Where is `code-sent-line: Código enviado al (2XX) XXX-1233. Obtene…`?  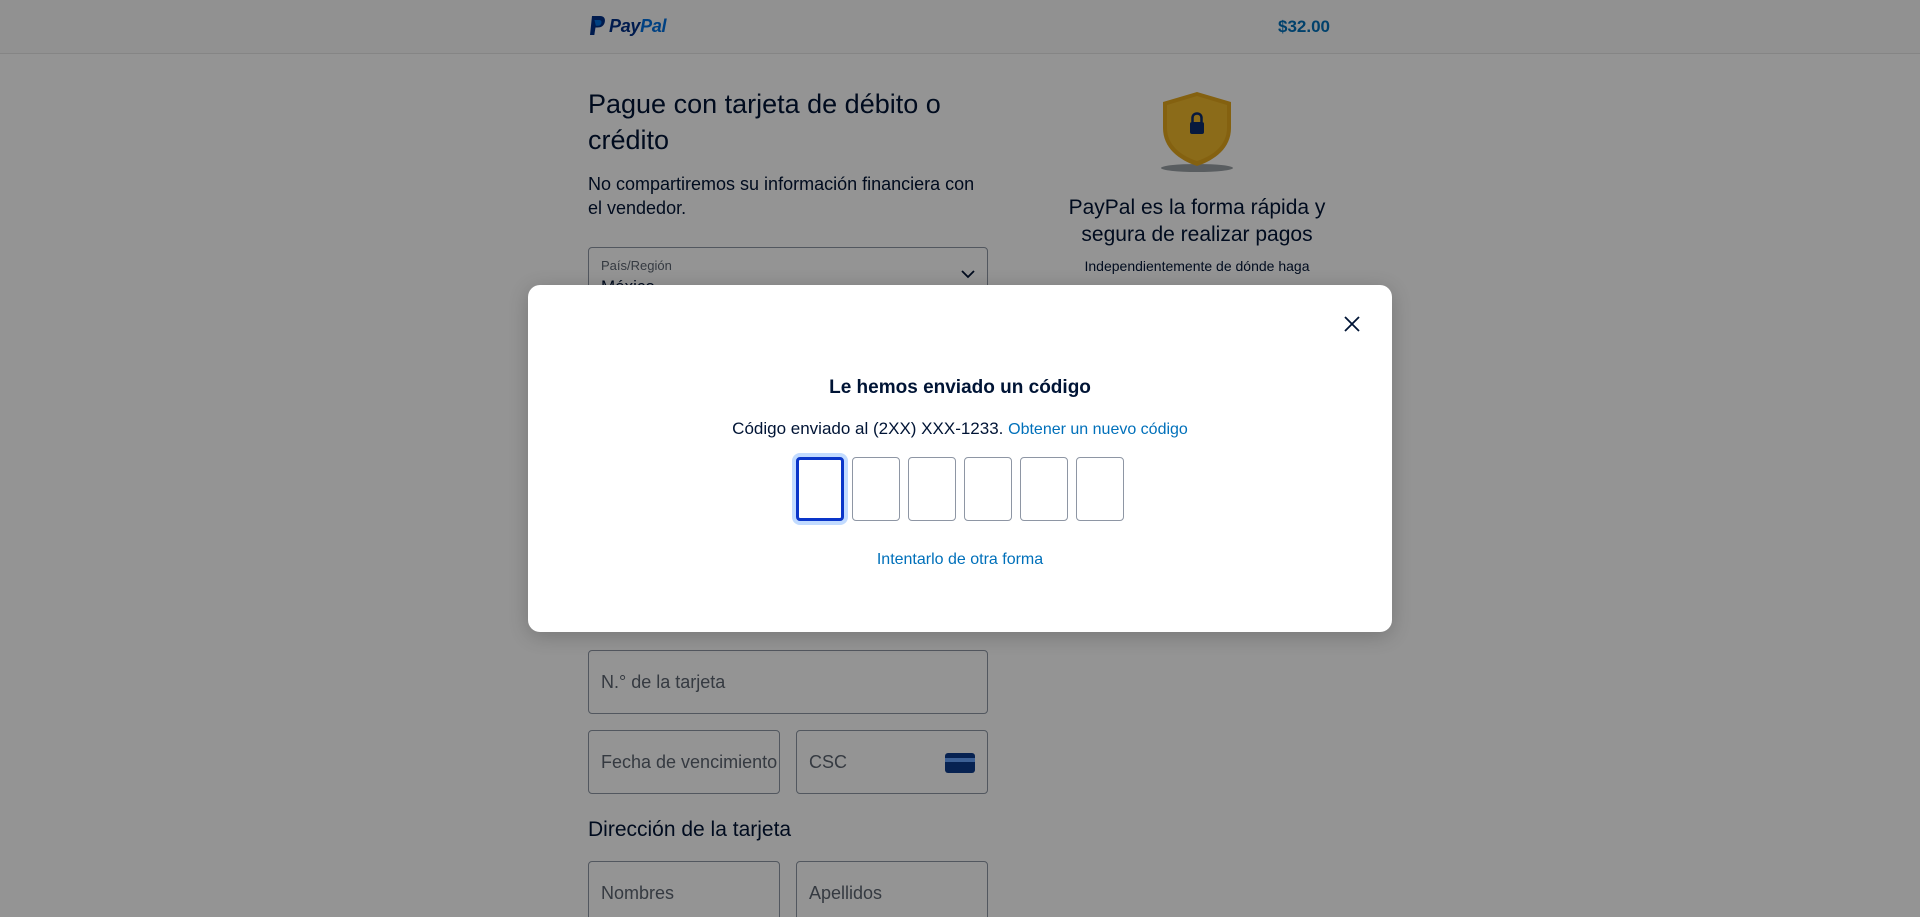 code-sent-line: Código enviado al (2XX) XXX-1233. Obtene… is located at coordinates (960, 429).